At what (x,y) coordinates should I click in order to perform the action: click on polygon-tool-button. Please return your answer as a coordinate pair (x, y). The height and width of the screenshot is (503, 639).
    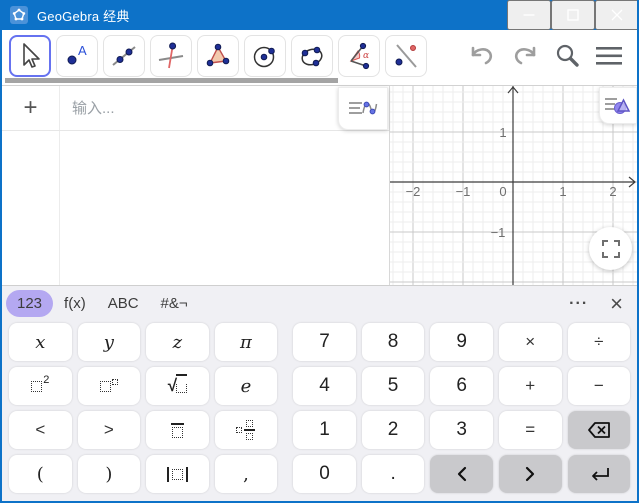
    Looking at the image, I should click on (218, 56).